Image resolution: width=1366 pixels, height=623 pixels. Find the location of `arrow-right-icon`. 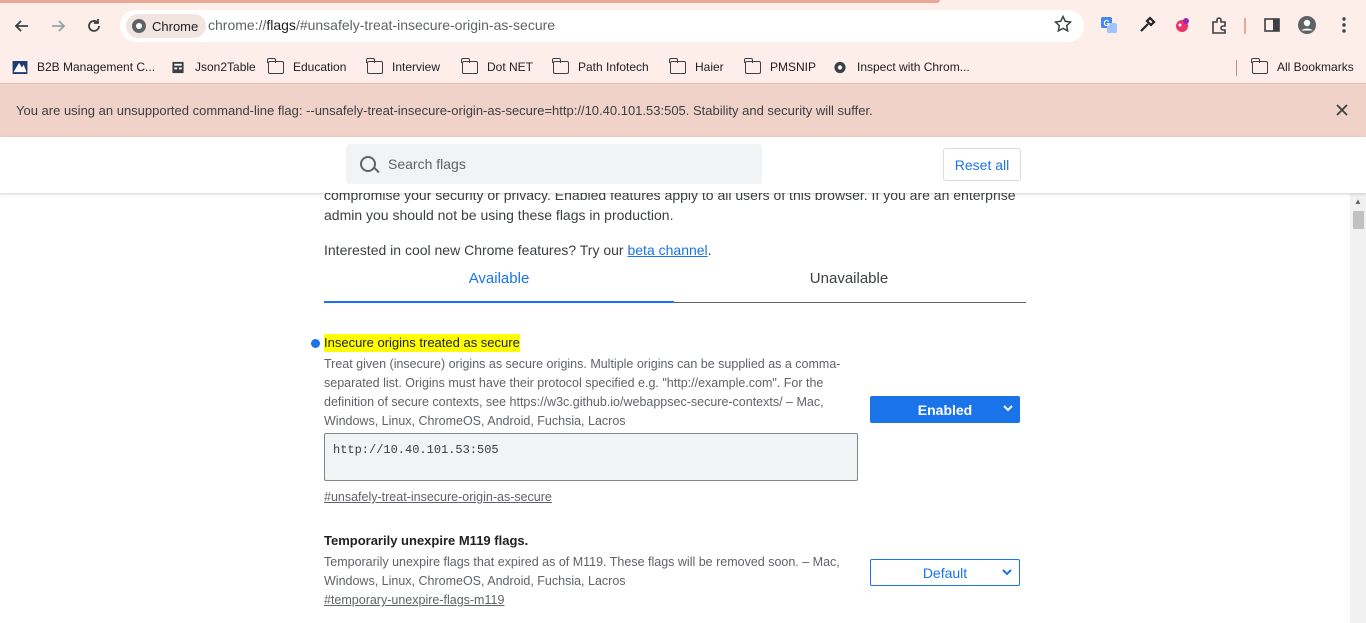

arrow-right-icon is located at coordinates (59, 26).